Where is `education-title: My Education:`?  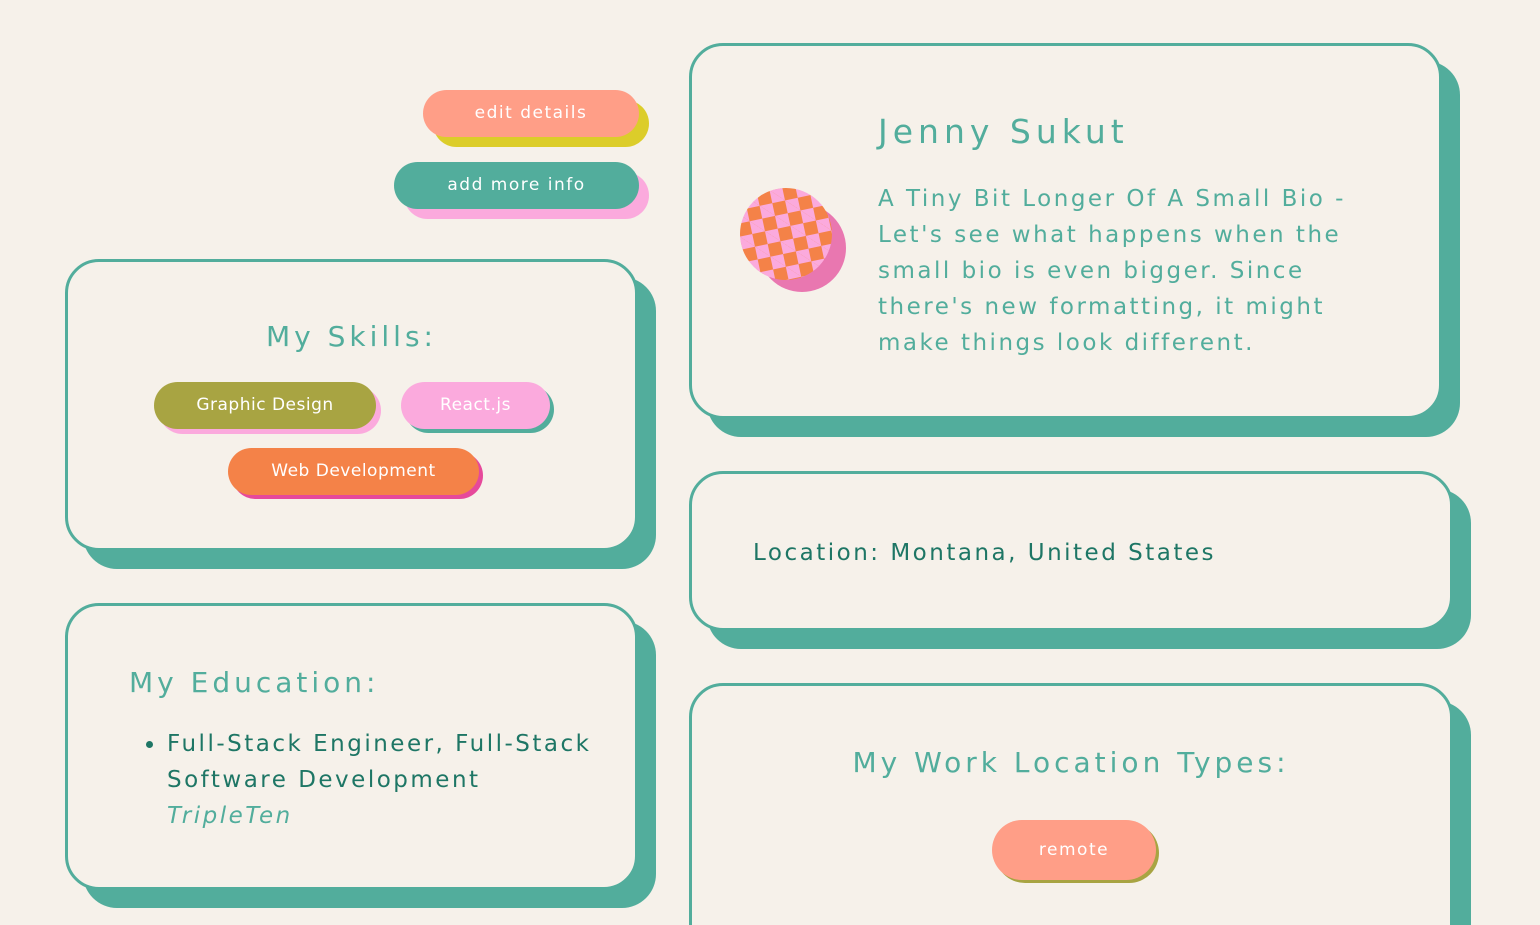 education-title: My Education: is located at coordinates (254, 682).